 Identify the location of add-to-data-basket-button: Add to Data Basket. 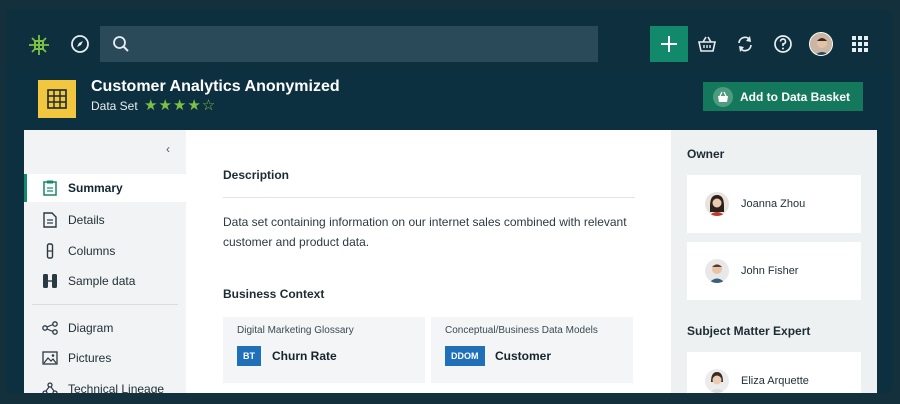
(783, 96).